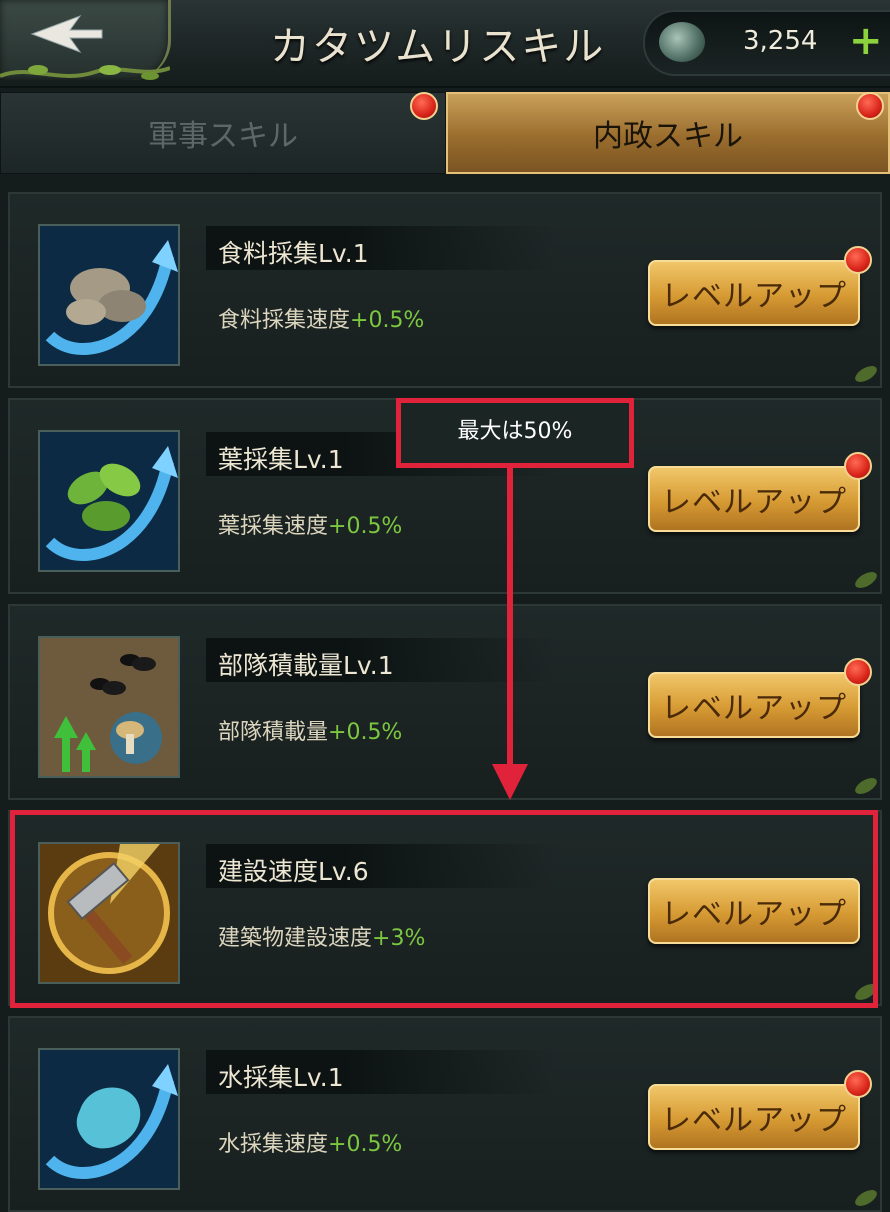 This screenshot has height=1212, width=890. What do you see at coordinates (66, 34) in the screenshot?
I see `back-arrow-icon` at bounding box center [66, 34].